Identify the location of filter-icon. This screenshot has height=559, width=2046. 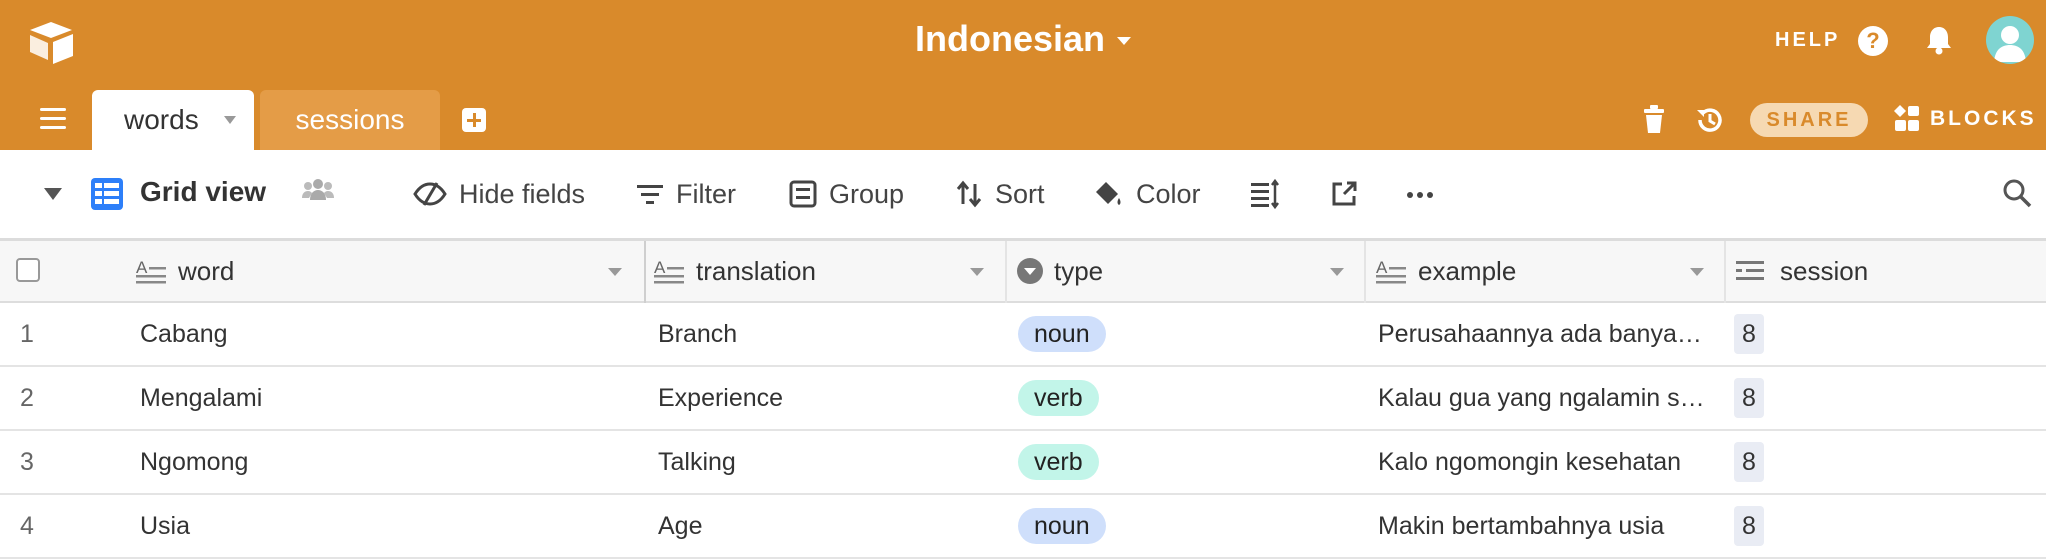
(650, 194).